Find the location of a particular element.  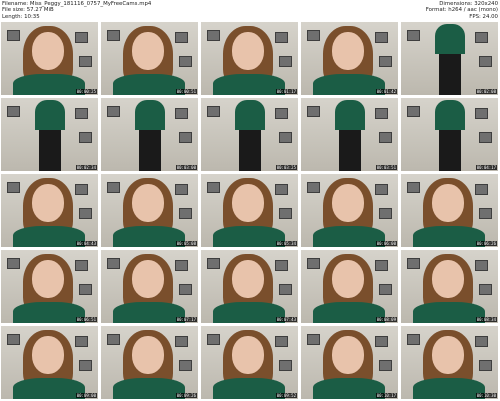

video-thumbnail: 00:01:17 is located at coordinates (249, 58).